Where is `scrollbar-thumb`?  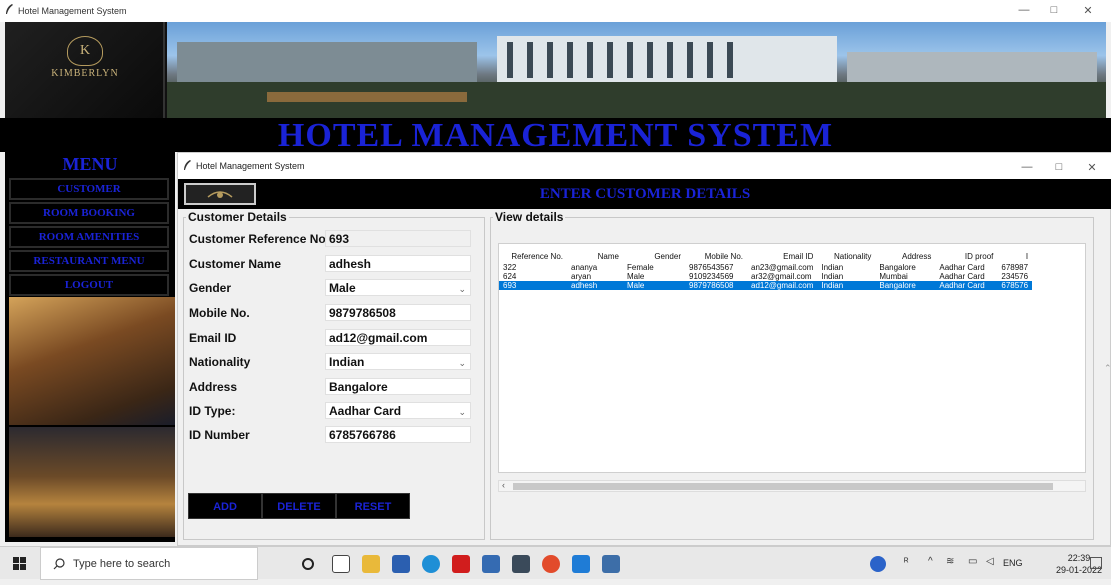 scrollbar-thumb is located at coordinates (783, 486).